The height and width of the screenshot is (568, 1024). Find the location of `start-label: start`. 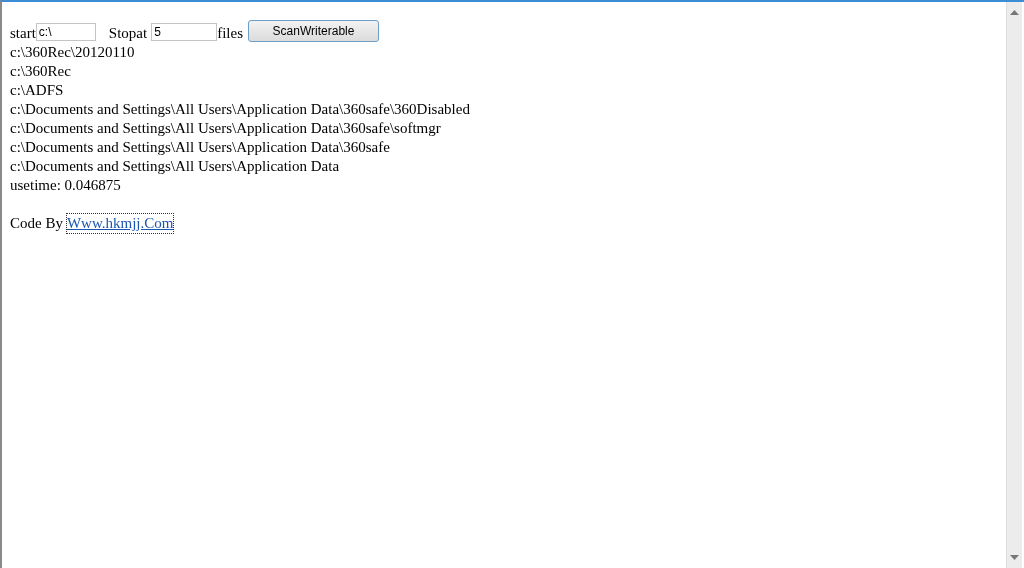

start-label: start is located at coordinates (23, 33).